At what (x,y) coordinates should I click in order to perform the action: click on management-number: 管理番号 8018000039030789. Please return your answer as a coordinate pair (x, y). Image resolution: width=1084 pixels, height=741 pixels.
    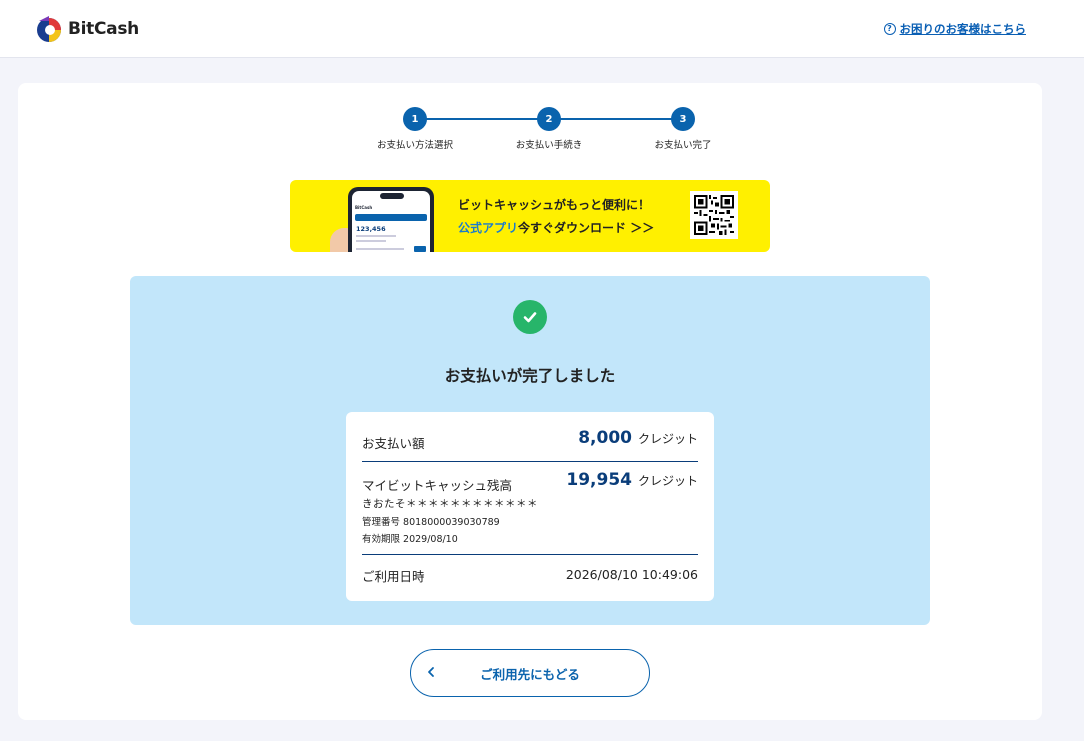
    Looking at the image, I should click on (431, 522).